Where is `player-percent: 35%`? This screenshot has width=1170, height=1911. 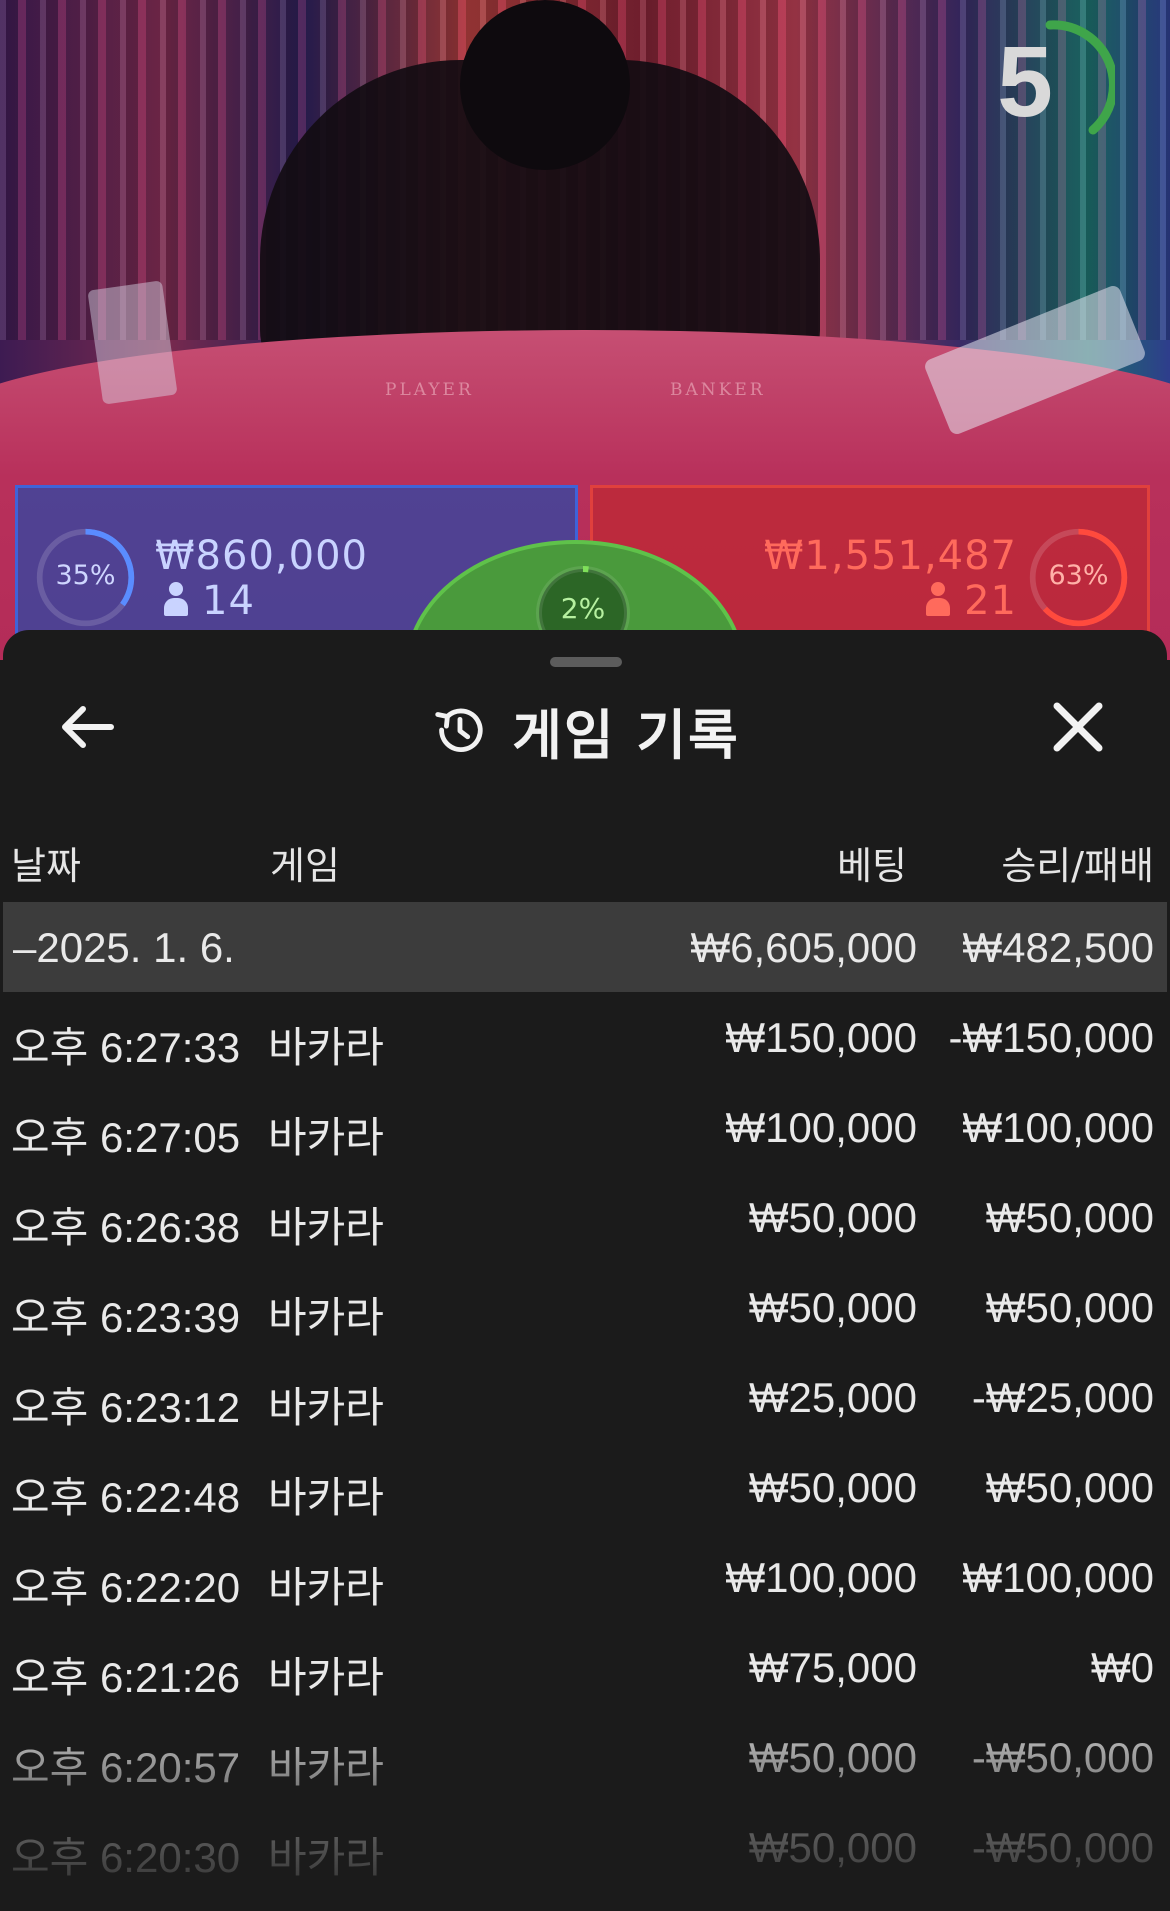 player-percent: 35% is located at coordinates (85, 575).